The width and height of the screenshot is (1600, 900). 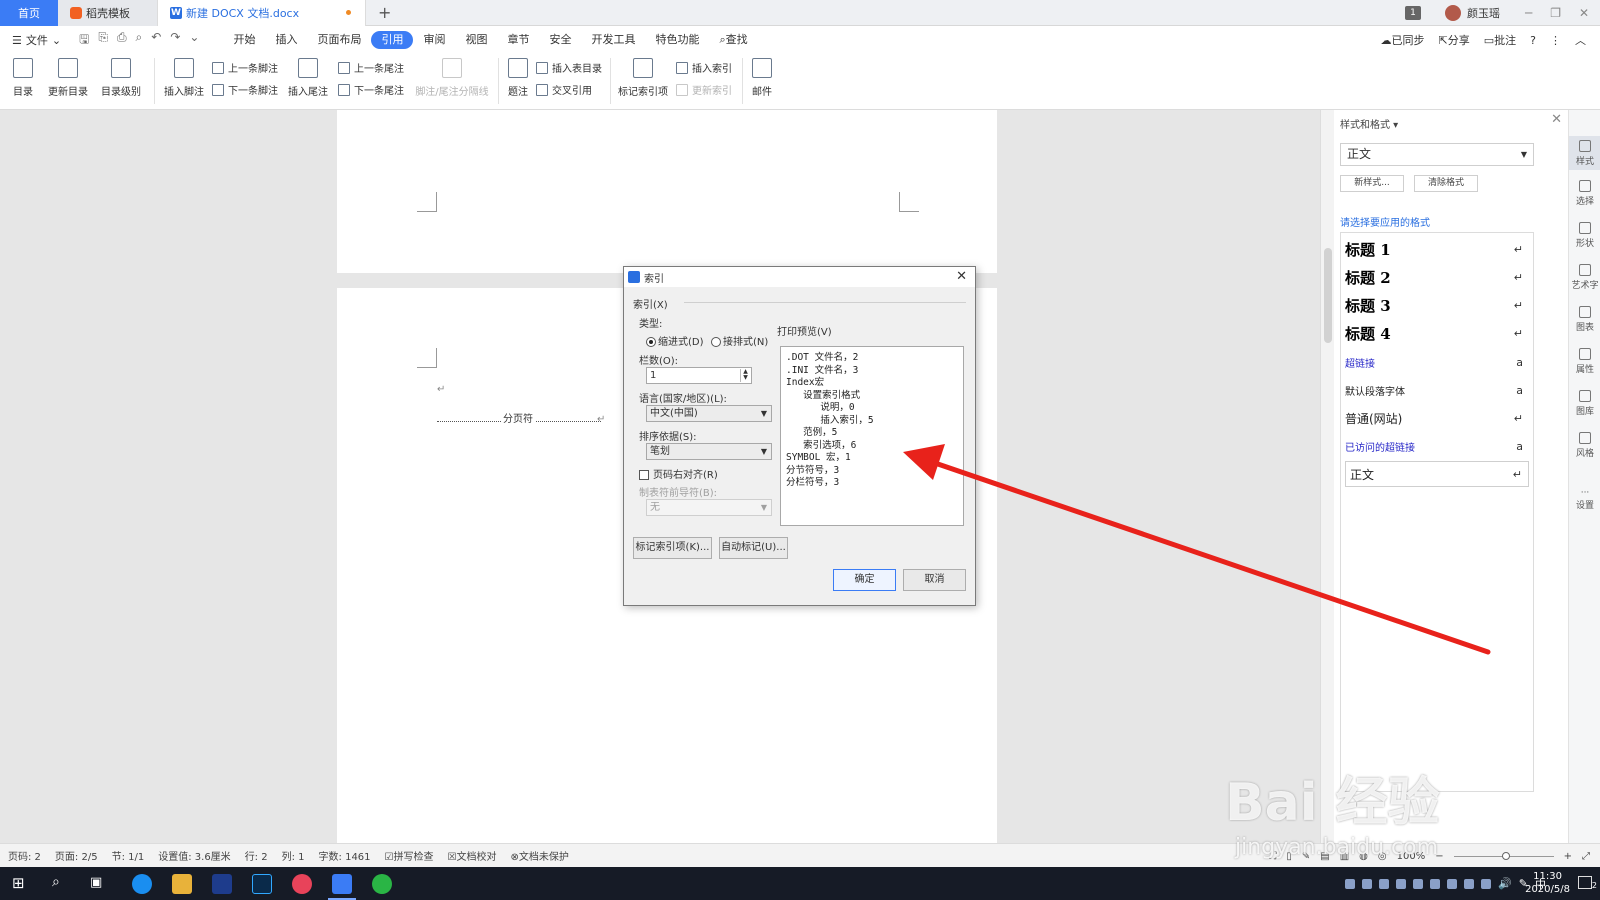 I want to click on insert-index-button: 插入索引, so click(x=704, y=67).